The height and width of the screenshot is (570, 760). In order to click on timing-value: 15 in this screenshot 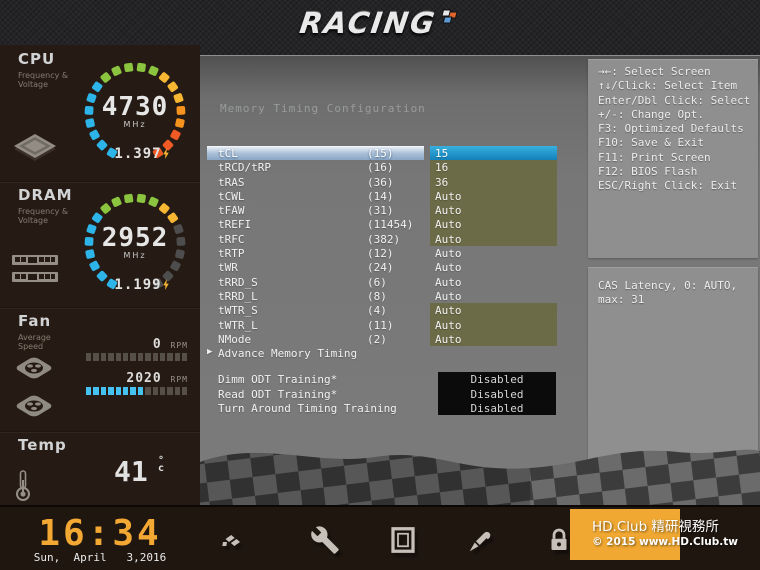, I will do `click(493, 153)`.